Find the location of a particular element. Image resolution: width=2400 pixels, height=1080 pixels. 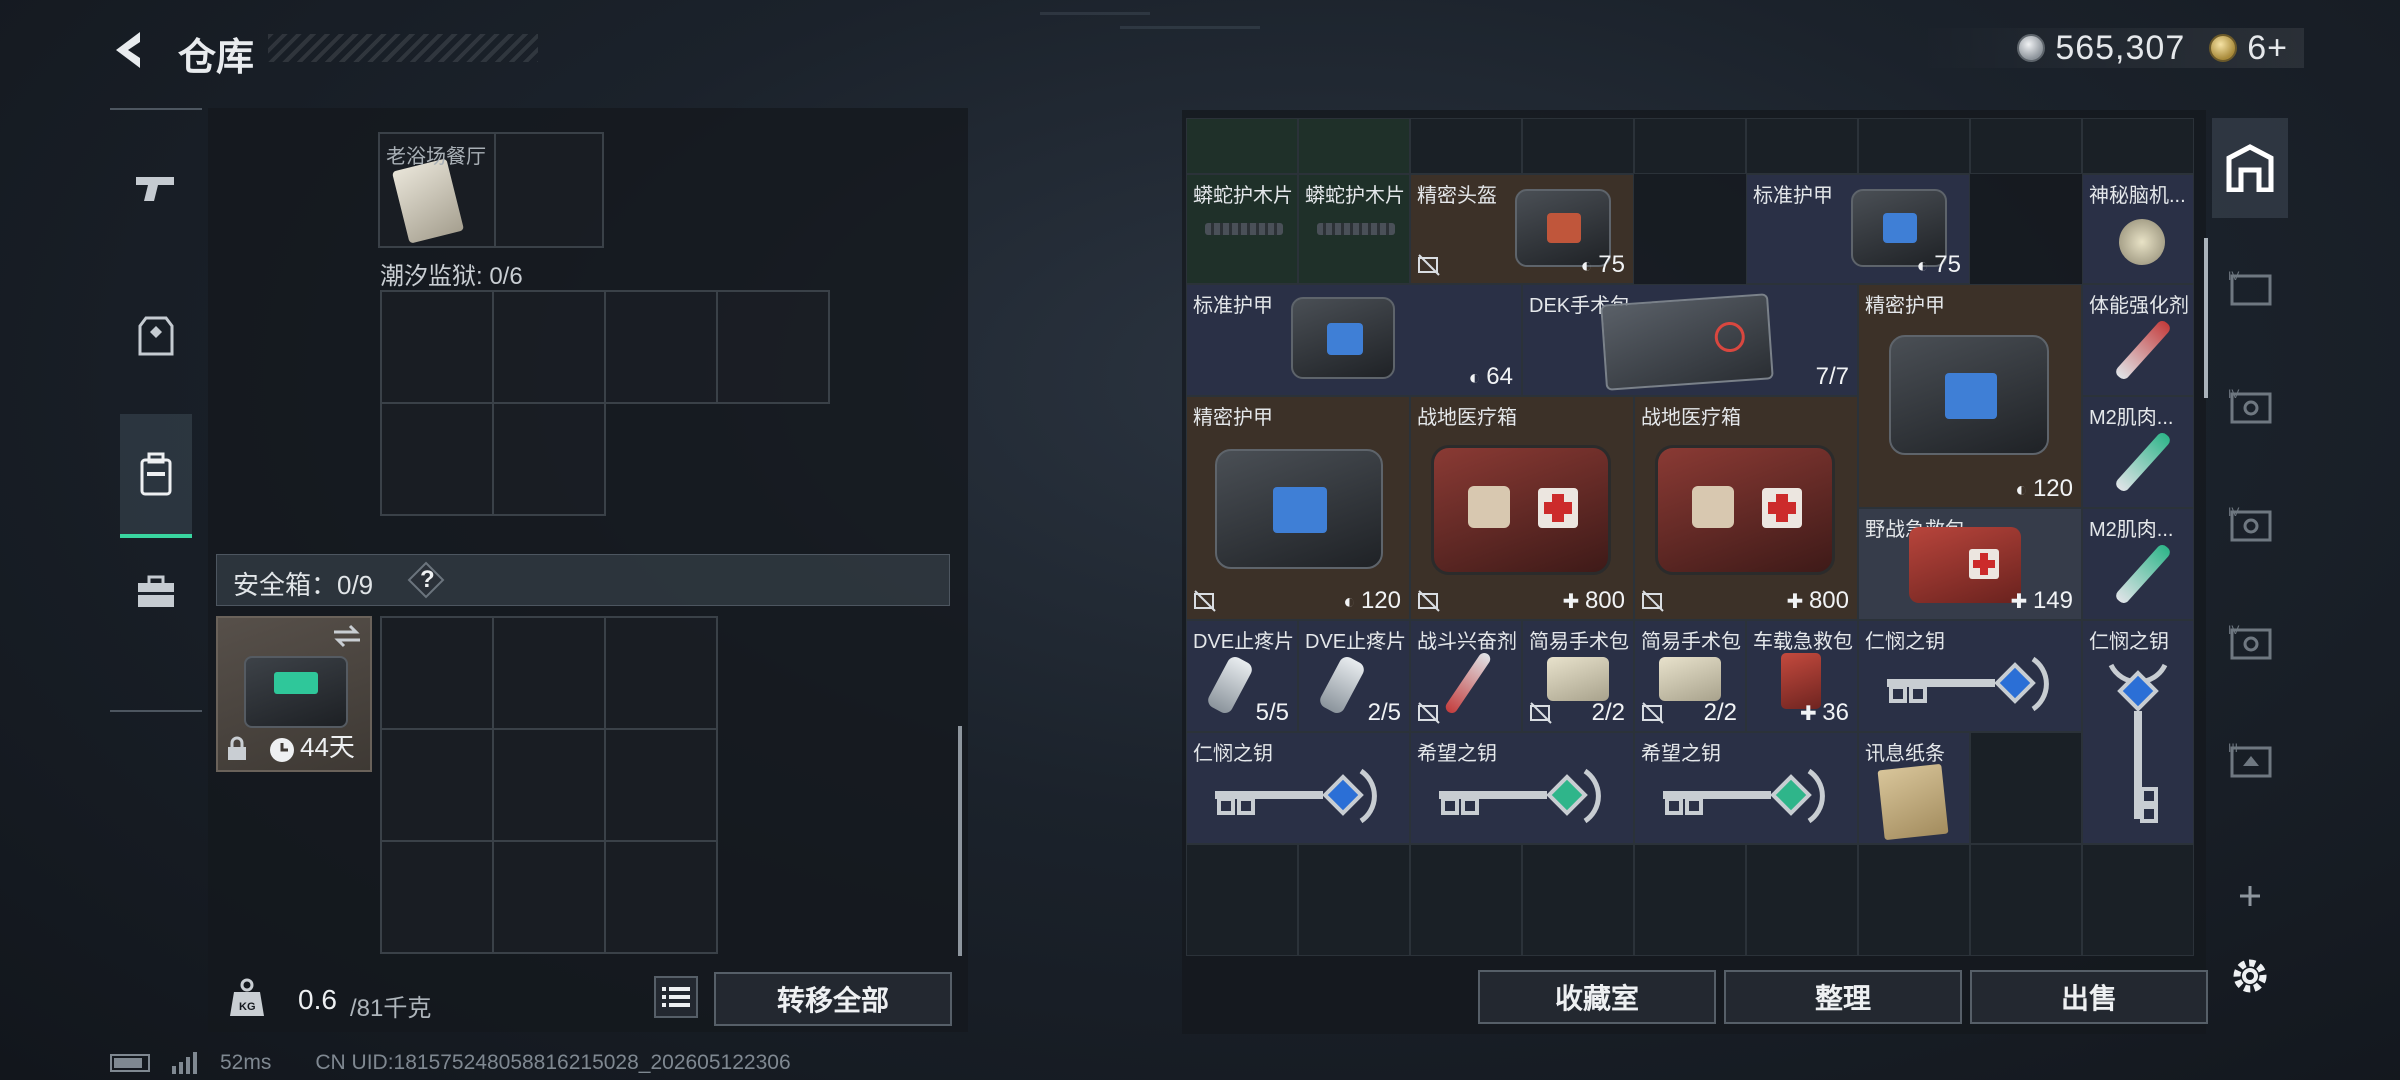

settings-button is located at coordinates (2250, 976).